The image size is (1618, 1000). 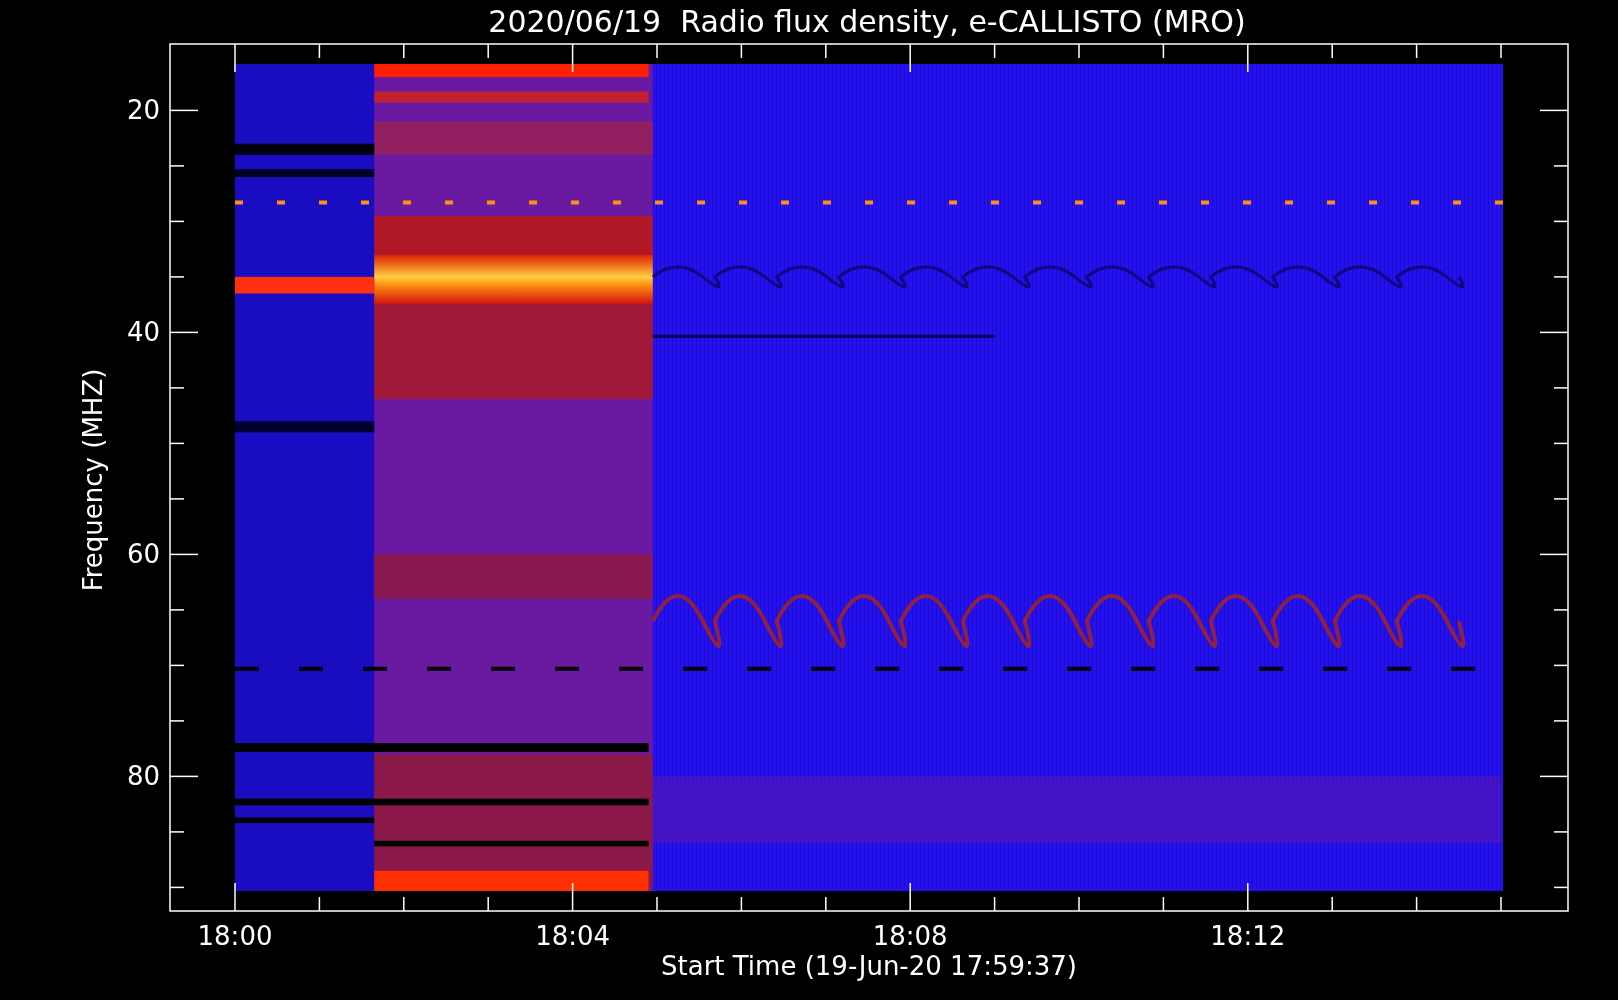 I want to click on y-tick-label: 60, so click(x=143, y=554).